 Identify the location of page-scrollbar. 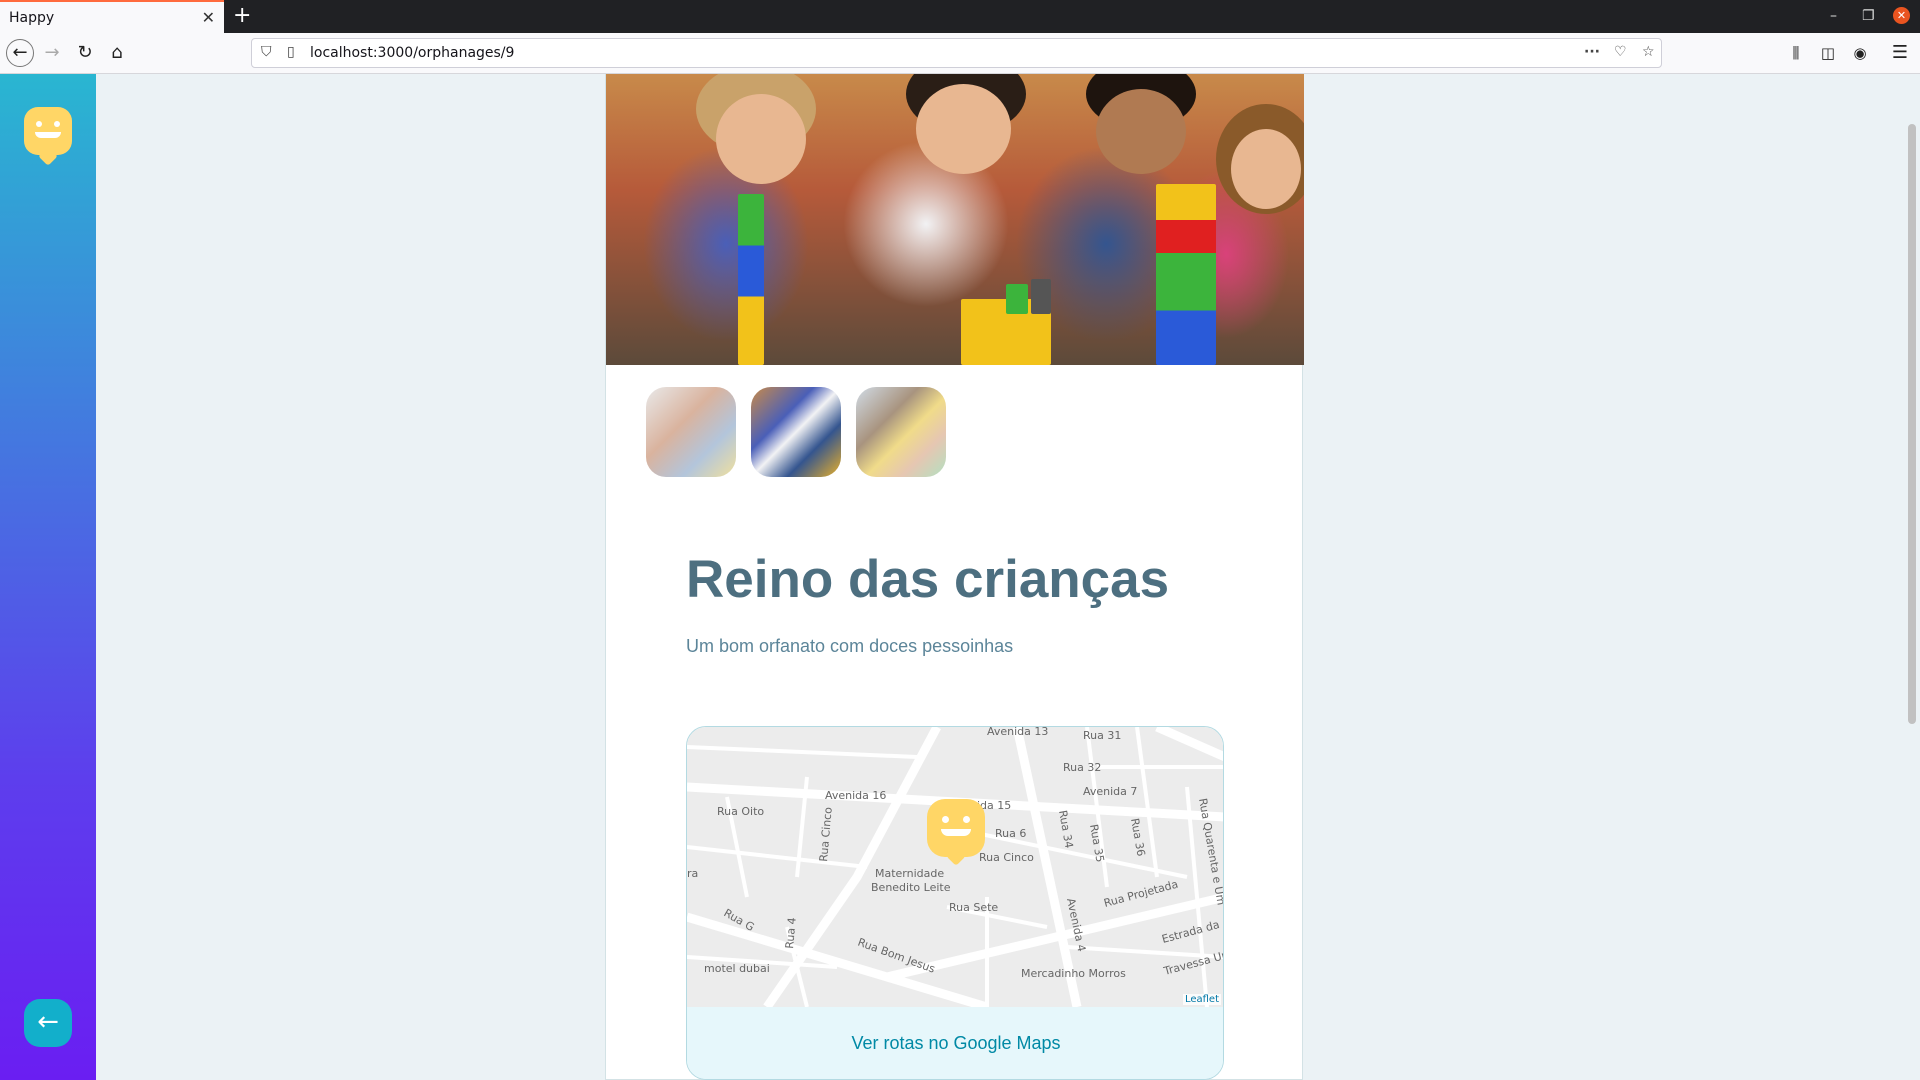
(1912, 424).